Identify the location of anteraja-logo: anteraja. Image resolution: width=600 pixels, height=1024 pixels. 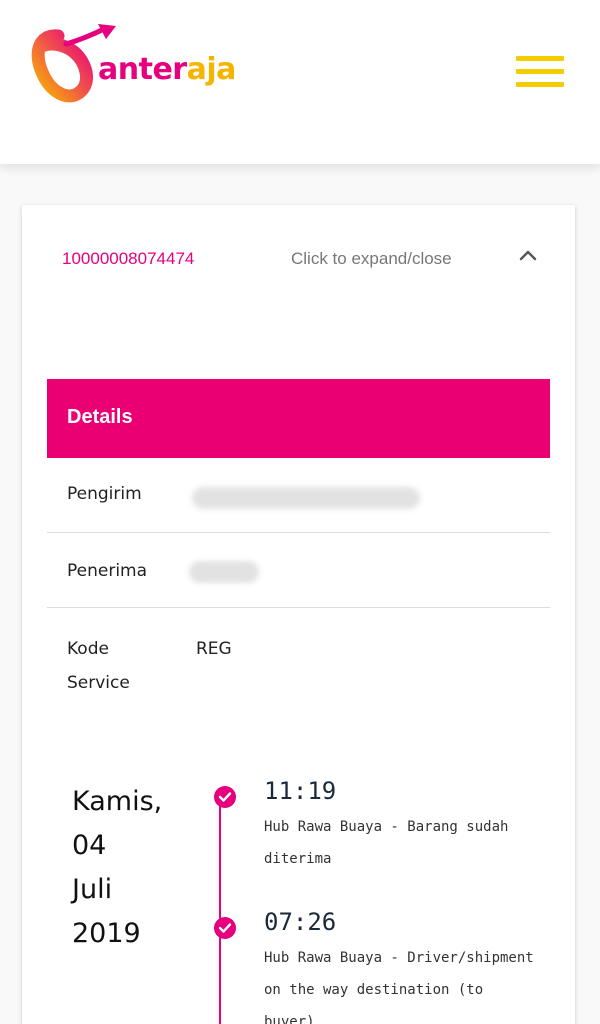
(132, 65).